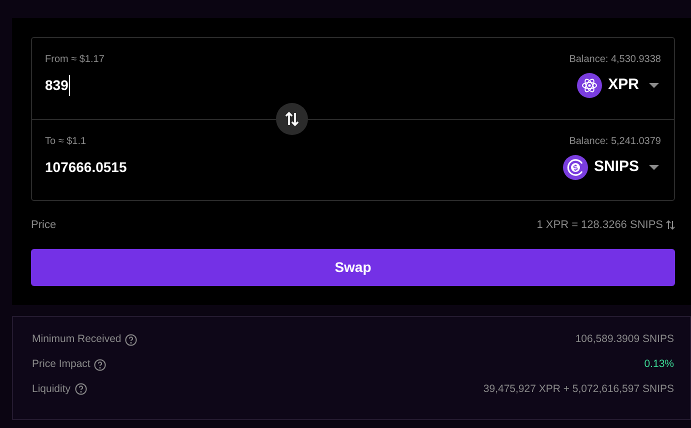 The width and height of the screenshot is (691, 428). I want to click on detail-value: 39,475,927 XPR + 5,072,616,597 SNIPS, so click(578, 389).